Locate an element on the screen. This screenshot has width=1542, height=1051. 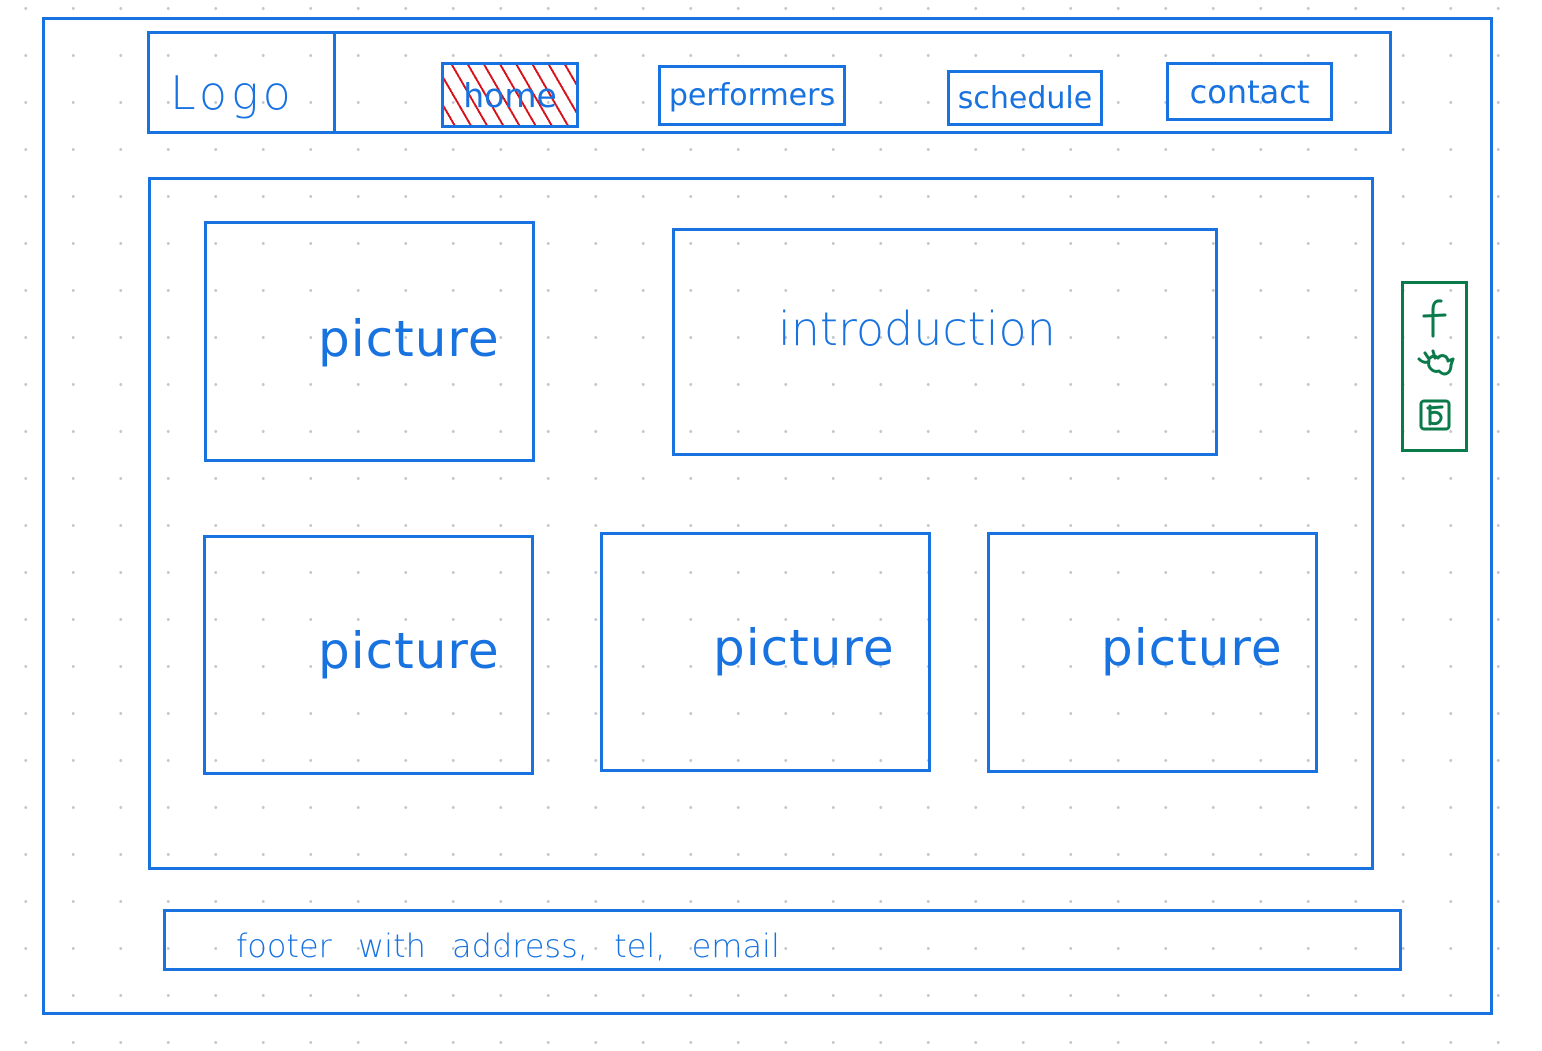
picture-label-bottom-2: picture is located at coordinates (804, 648).